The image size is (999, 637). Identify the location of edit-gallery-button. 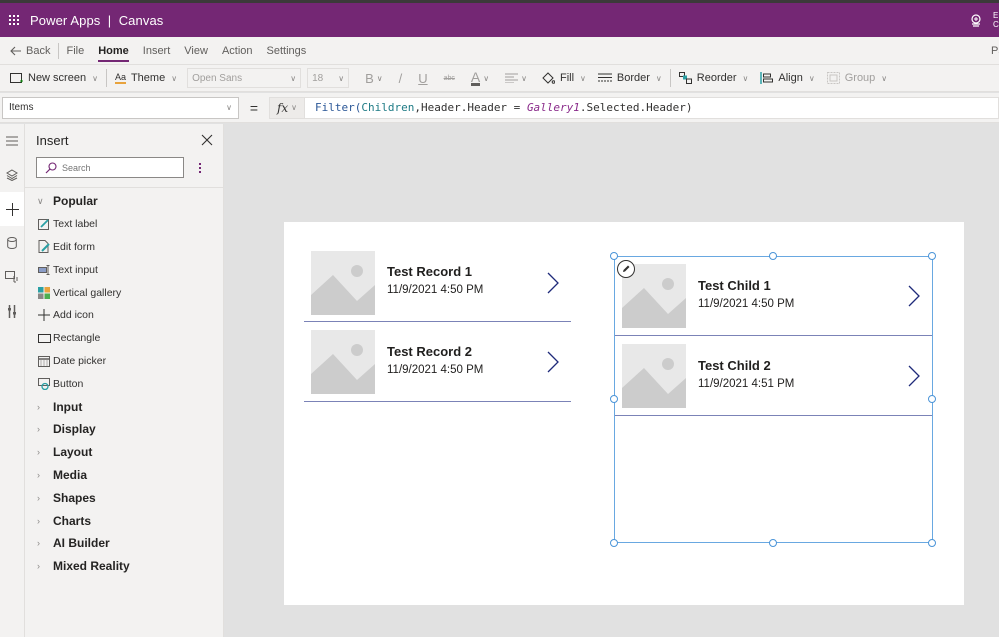
(626, 269).